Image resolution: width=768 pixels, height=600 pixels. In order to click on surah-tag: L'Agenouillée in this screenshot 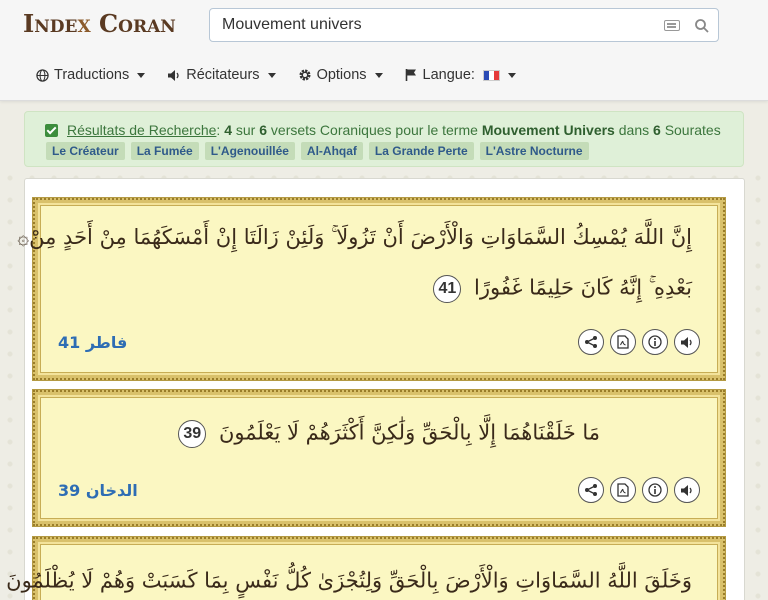, I will do `click(249, 151)`.